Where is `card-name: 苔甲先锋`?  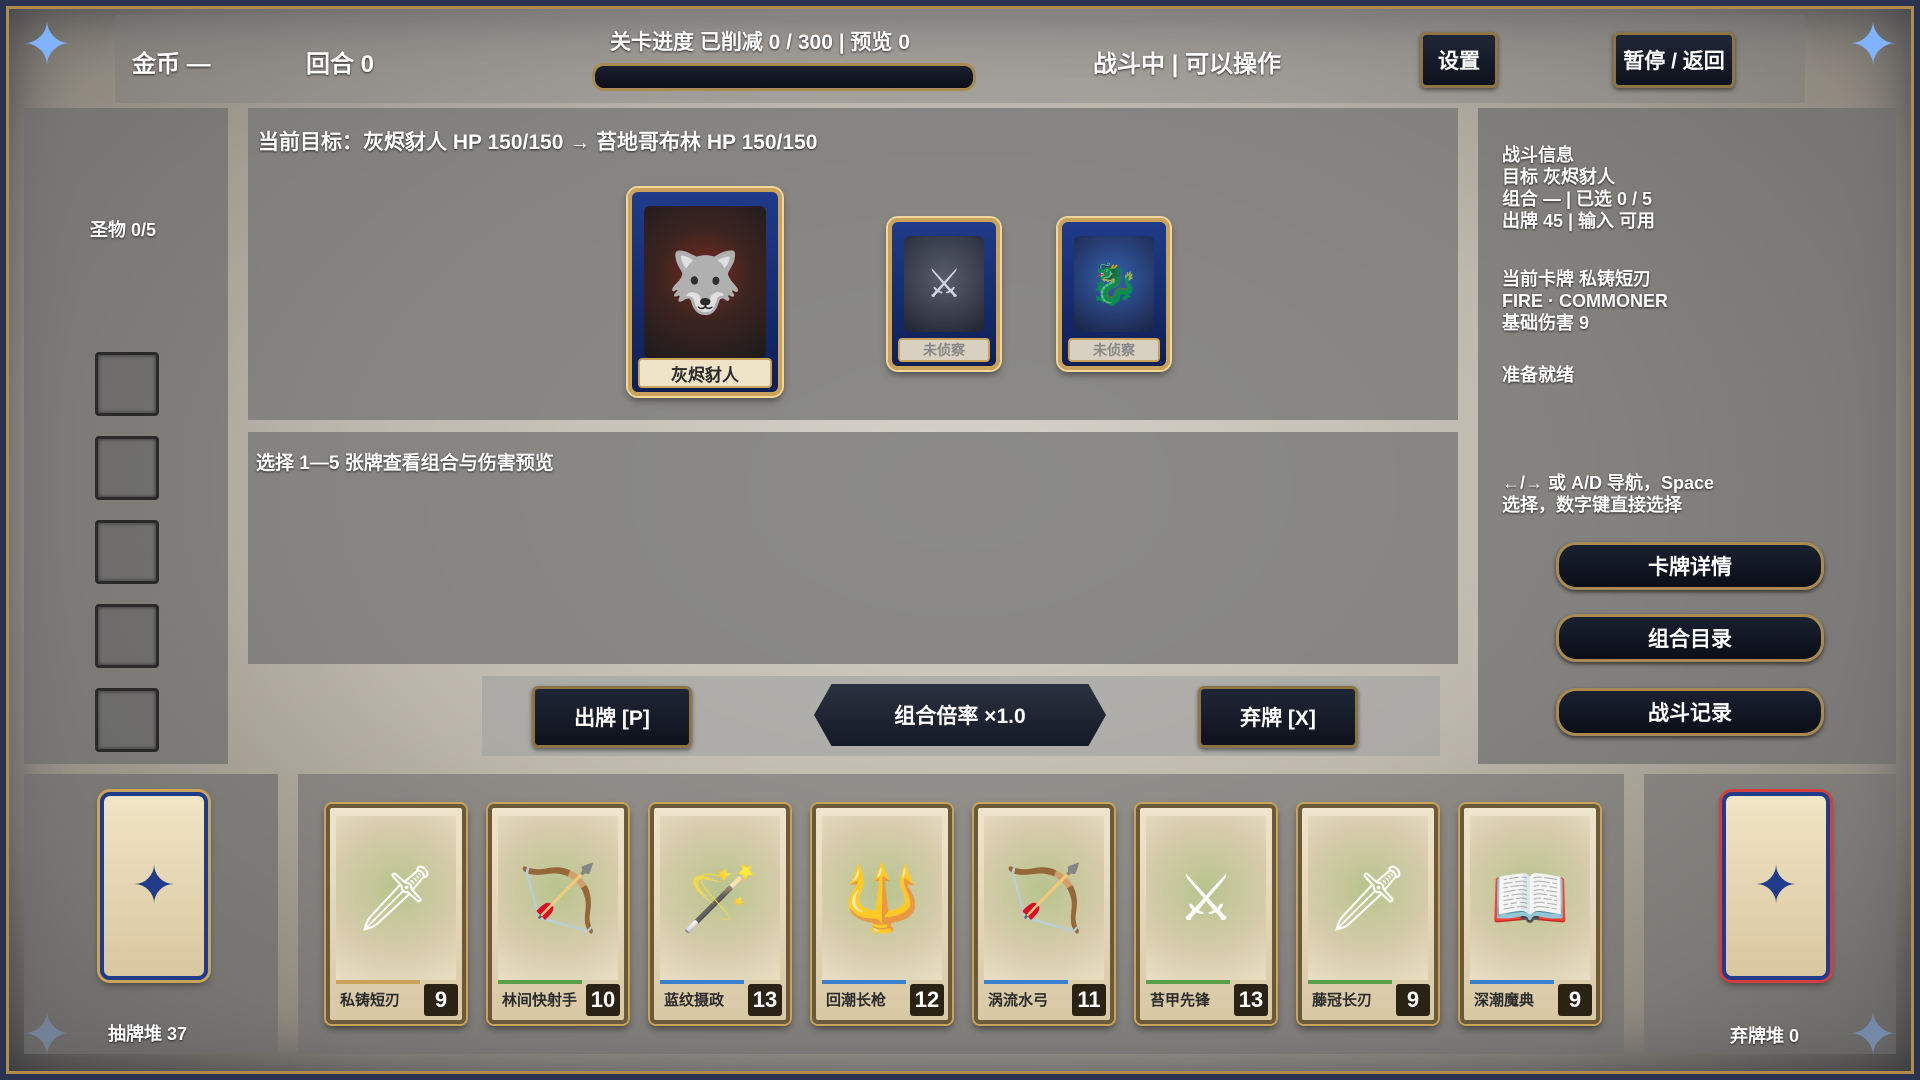
card-name: 苔甲先锋 is located at coordinates (1180, 1000).